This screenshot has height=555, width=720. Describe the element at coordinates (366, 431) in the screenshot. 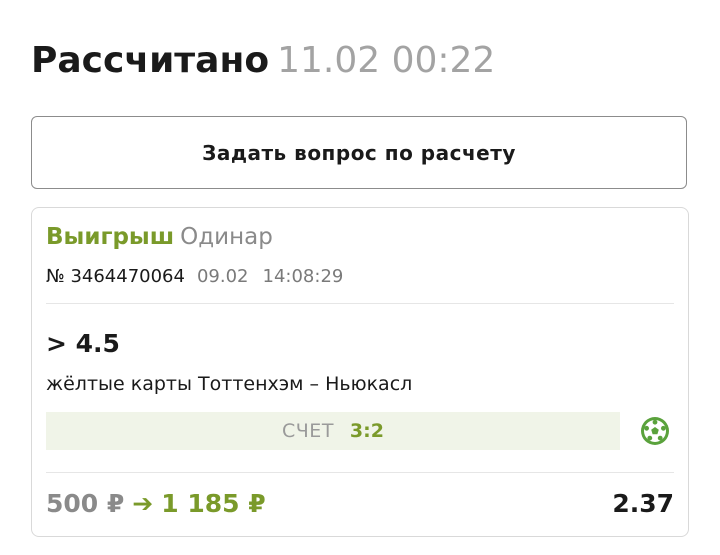

I see `score-value: 3:2` at that location.